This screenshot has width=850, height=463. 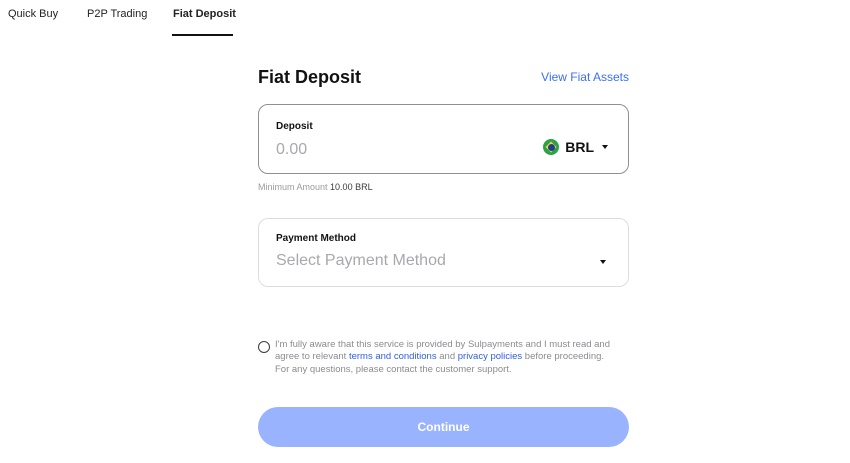 What do you see at coordinates (425, 19) in the screenshot?
I see `top-tabs: Quick Buy P2P Trading Fiat Deposit` at bounding box center [425, 19].